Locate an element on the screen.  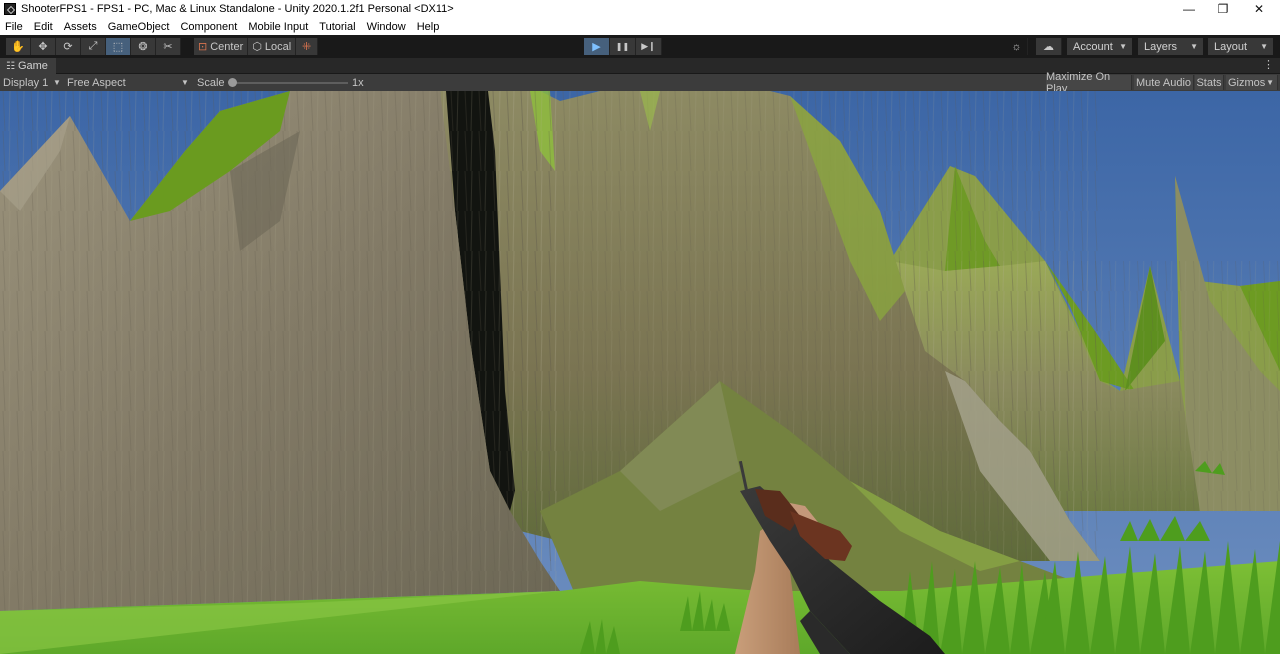
gizmos-label: Gizmos is located at coordinates (1247, 82).